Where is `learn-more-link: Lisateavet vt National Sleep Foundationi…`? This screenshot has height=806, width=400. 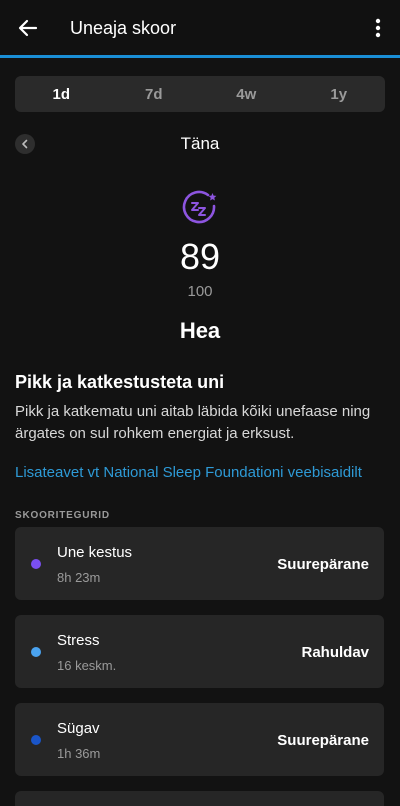
learn-more-link: Lisateavet vt National Sleep Foundationi… is located at coordinates (188, 472).